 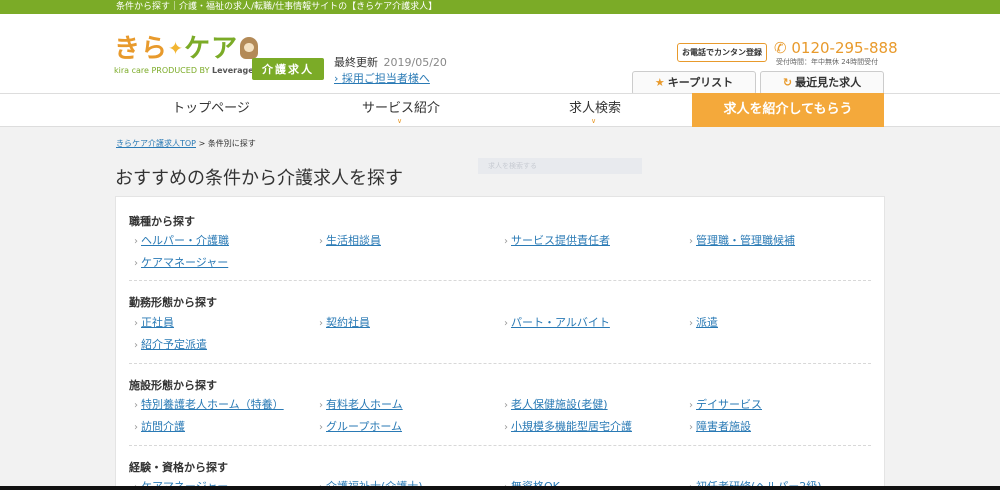 I want to click on link-label: 契約社員, so click(x=348, y=322).